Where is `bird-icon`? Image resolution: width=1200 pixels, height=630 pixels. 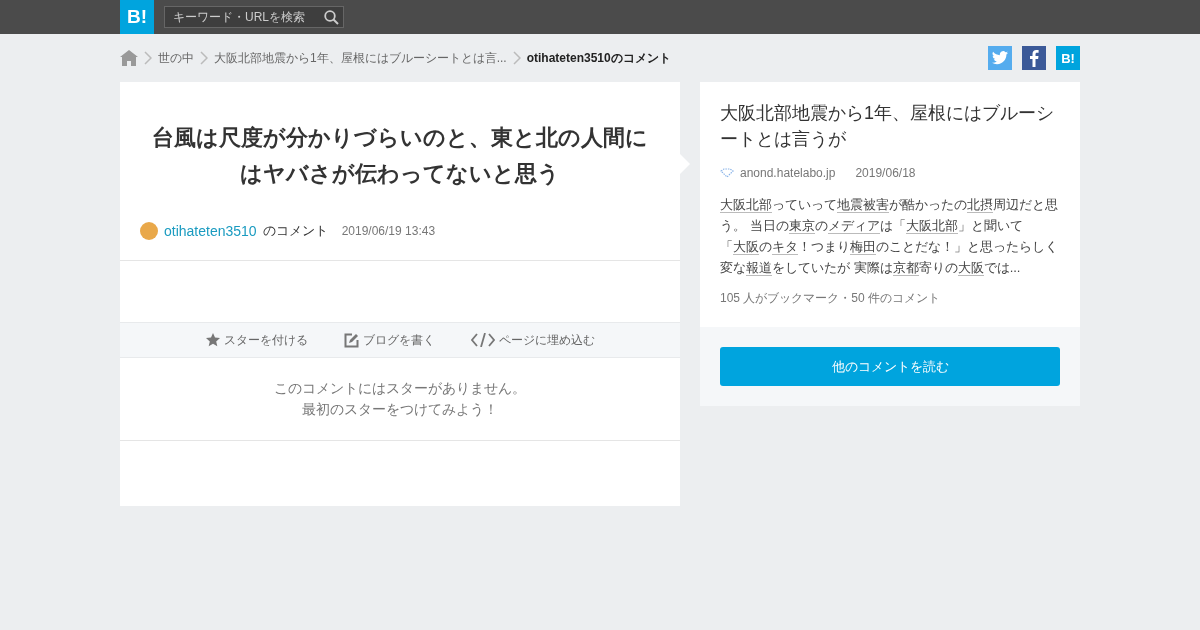 bird-icon is located at coordinates (1000, 58).